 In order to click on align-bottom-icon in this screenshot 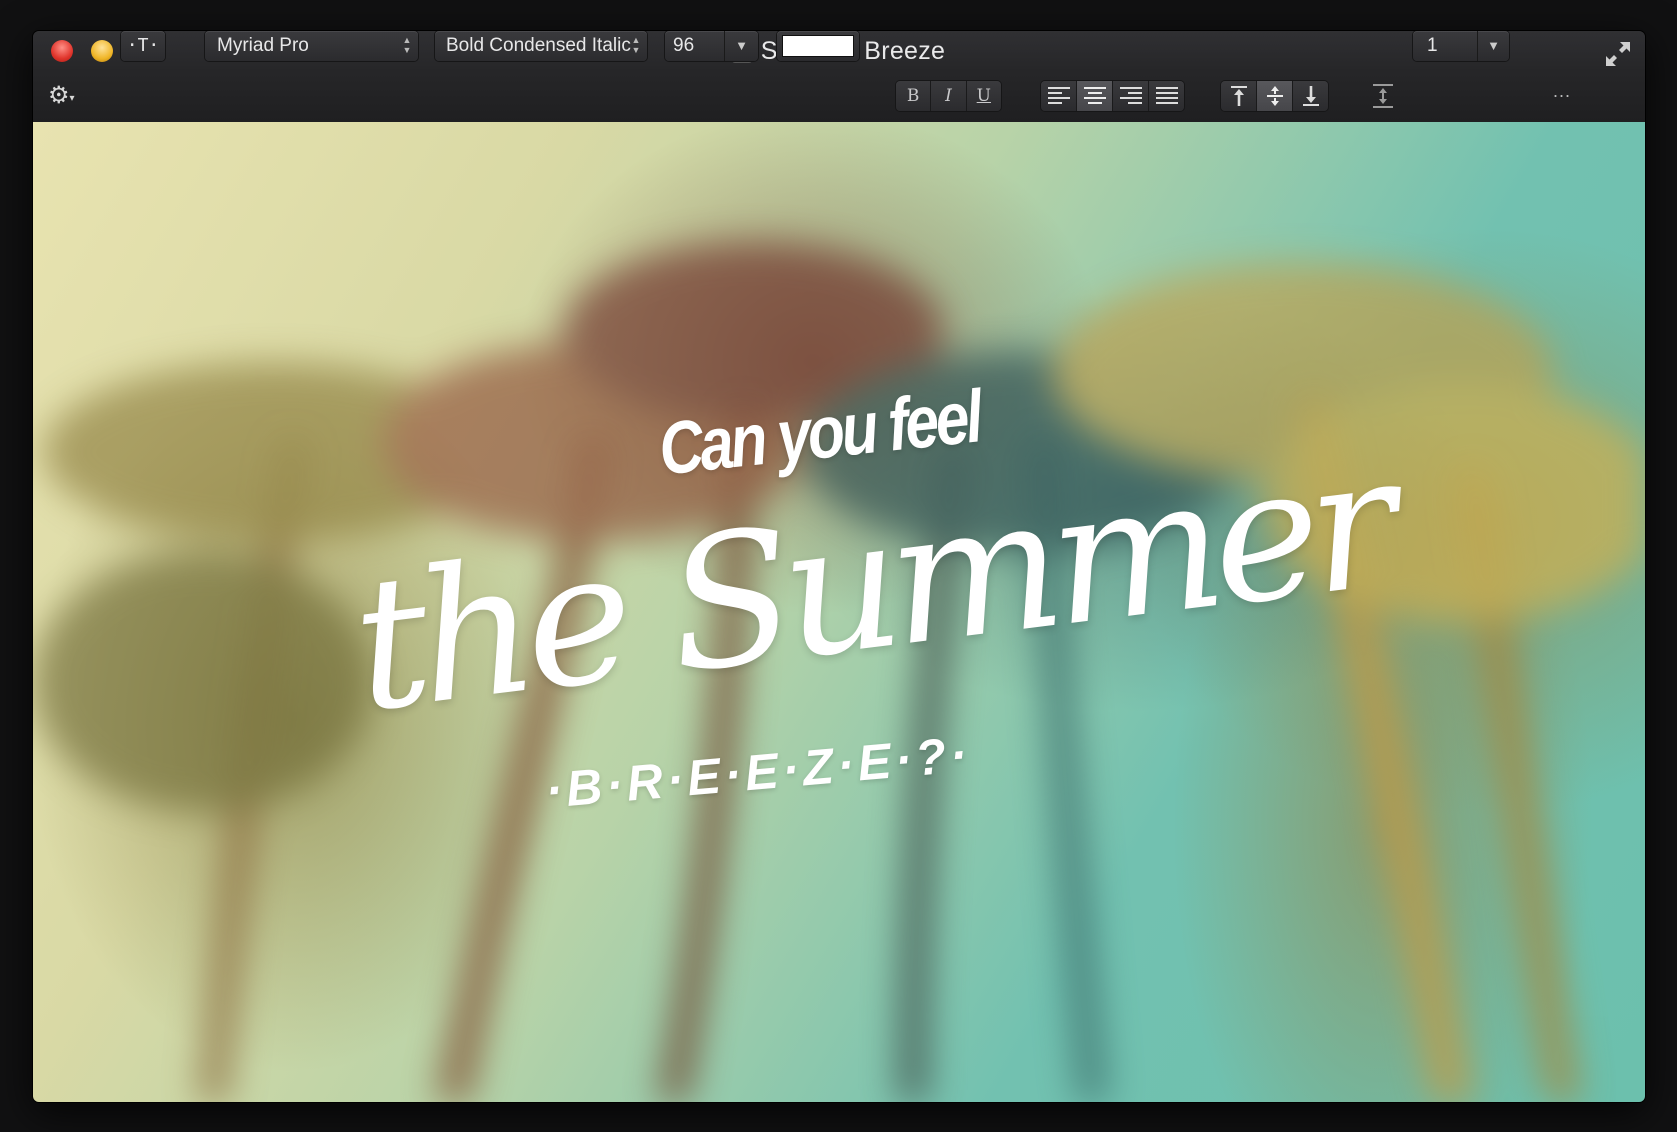, I will do `click(1310, 96)`.